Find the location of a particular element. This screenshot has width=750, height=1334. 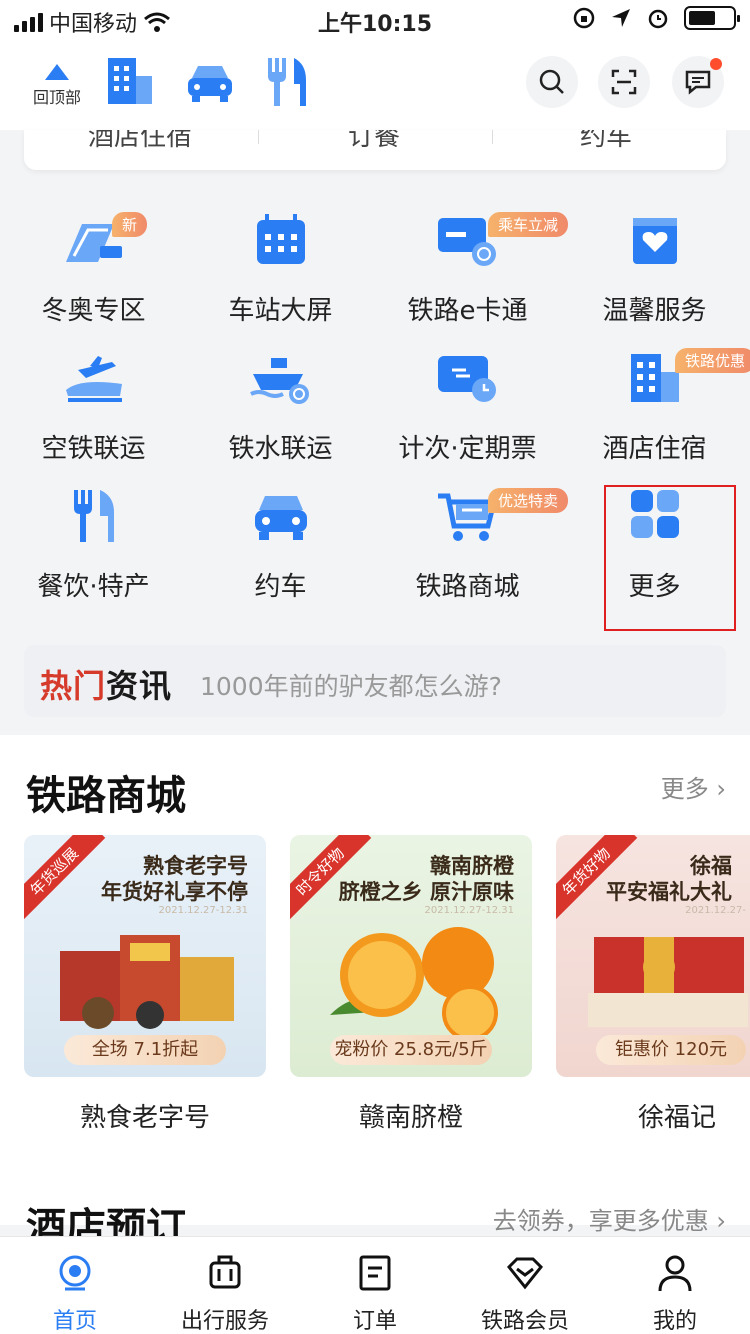

booking-tab-car: 约车 is located at coordinates (606, 141).